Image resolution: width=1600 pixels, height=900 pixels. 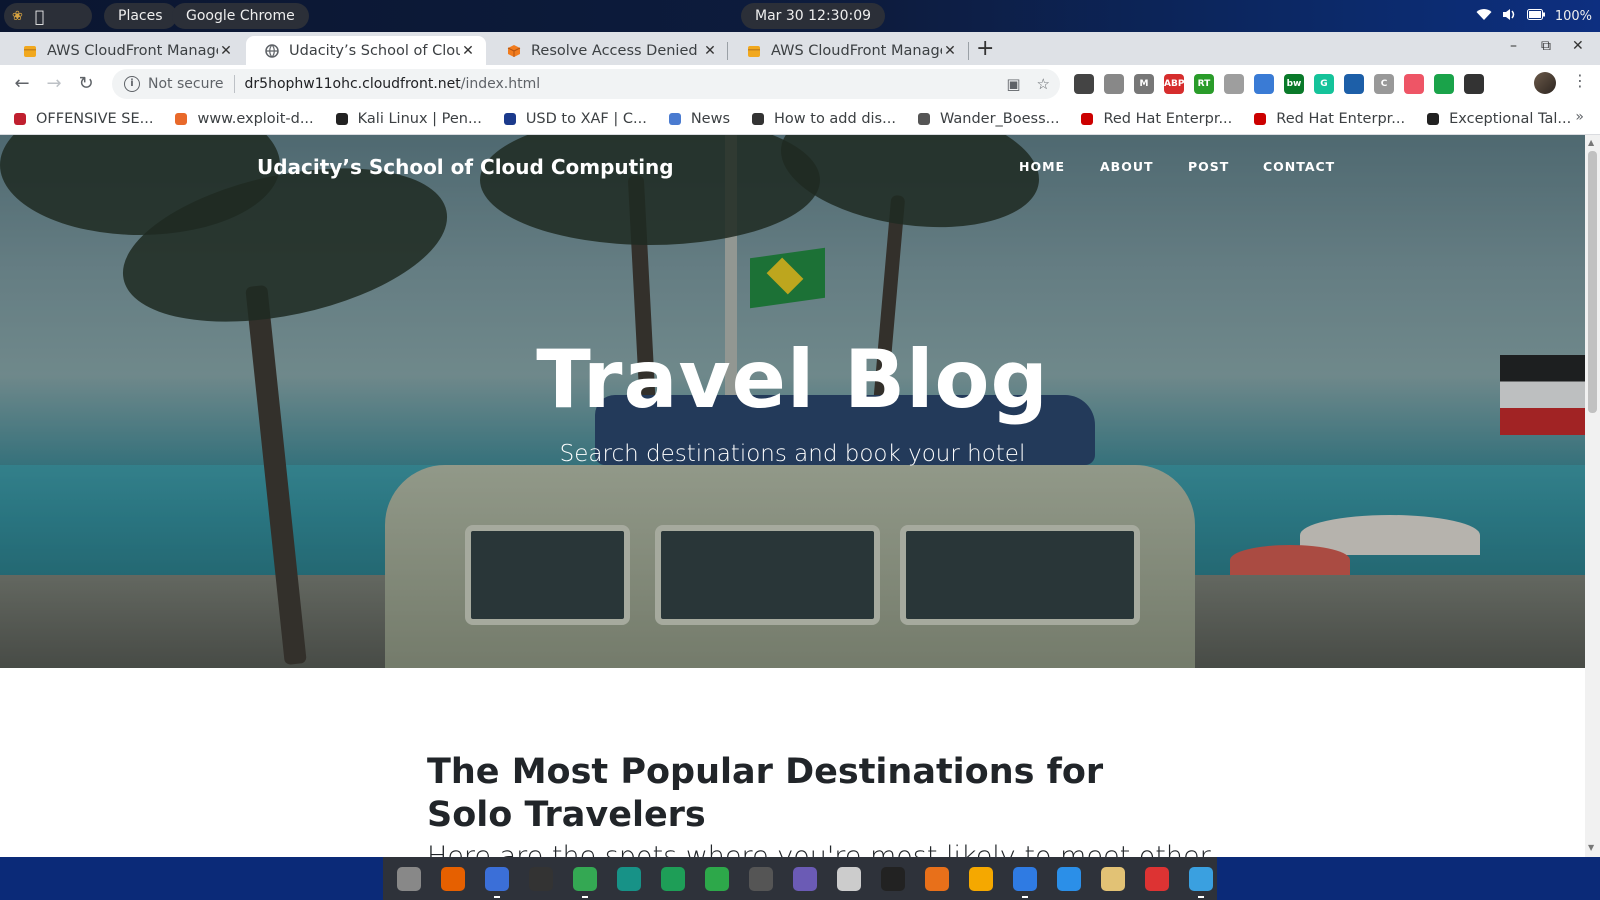 I want to click on clock: Mar 30 12:30:09, so click(x=813, y=16).